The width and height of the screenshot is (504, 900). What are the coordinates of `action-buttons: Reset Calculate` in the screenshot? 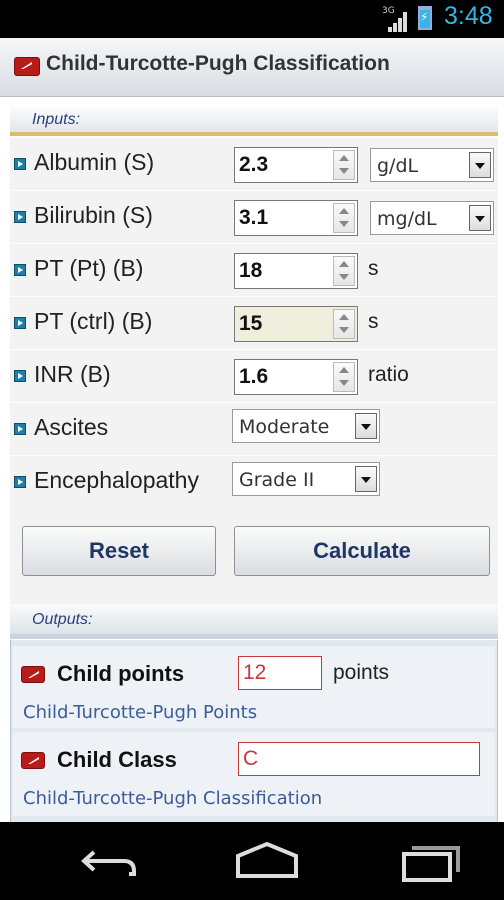 It's located at (254, 552).